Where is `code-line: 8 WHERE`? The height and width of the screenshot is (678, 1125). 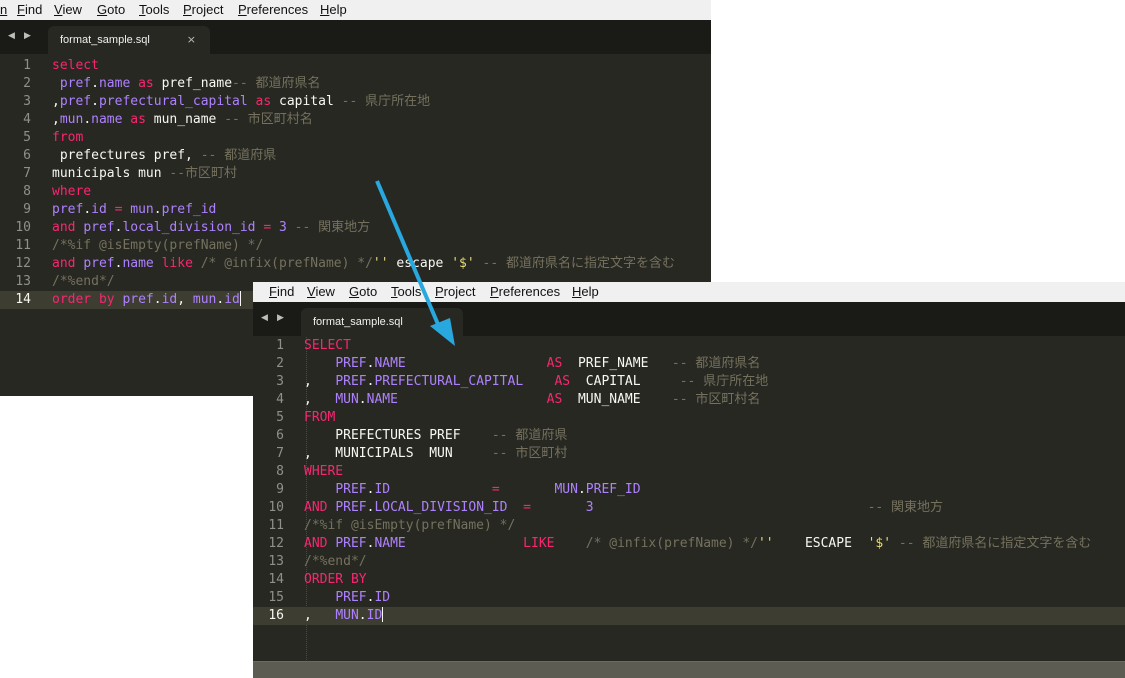
code-line: 8 WHERE is located at coordinates (689, 472).